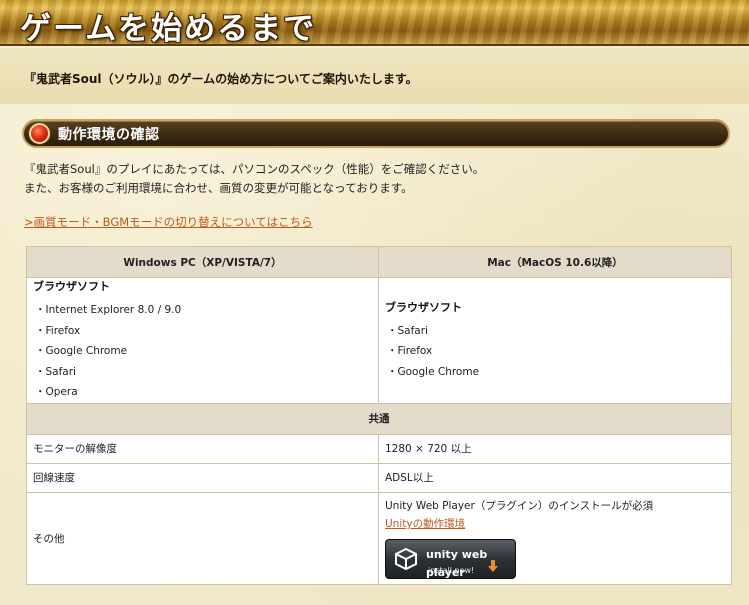  Describe the element at coordinates (450, 559) in the screenshot. I see `unity-install-button: unity web player install now!` at that location.